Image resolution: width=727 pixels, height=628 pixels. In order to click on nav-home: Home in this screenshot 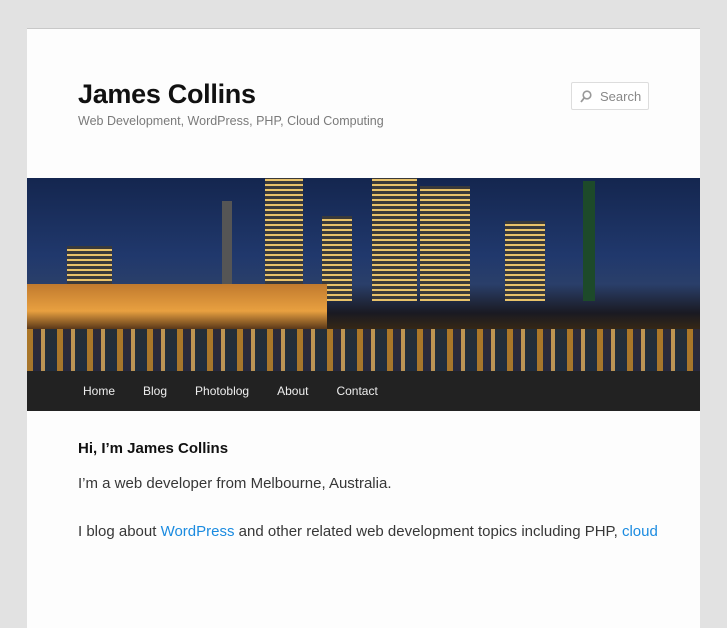, I will do `click(99, 391)`.